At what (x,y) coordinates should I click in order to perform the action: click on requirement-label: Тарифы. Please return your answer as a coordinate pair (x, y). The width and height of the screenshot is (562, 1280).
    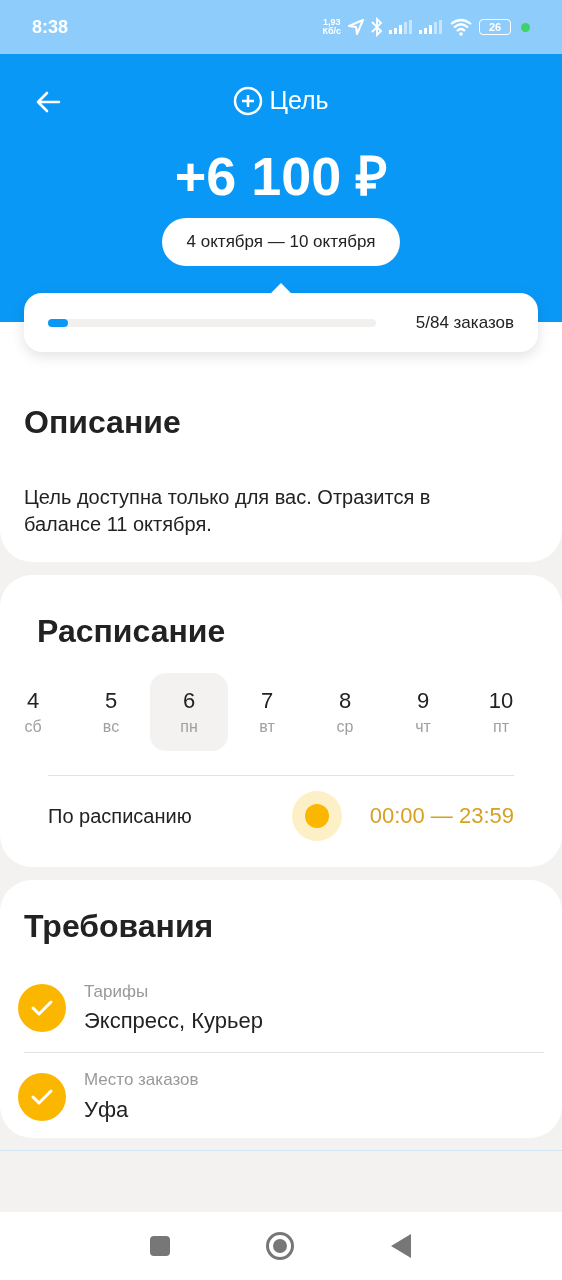
    Looking at the image, I should click on (117, 991).